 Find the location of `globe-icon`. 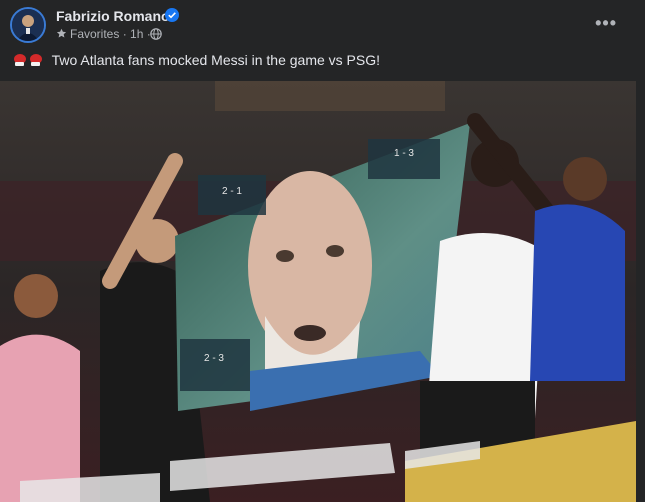

globe-icon is located at coordinates (156, 34).